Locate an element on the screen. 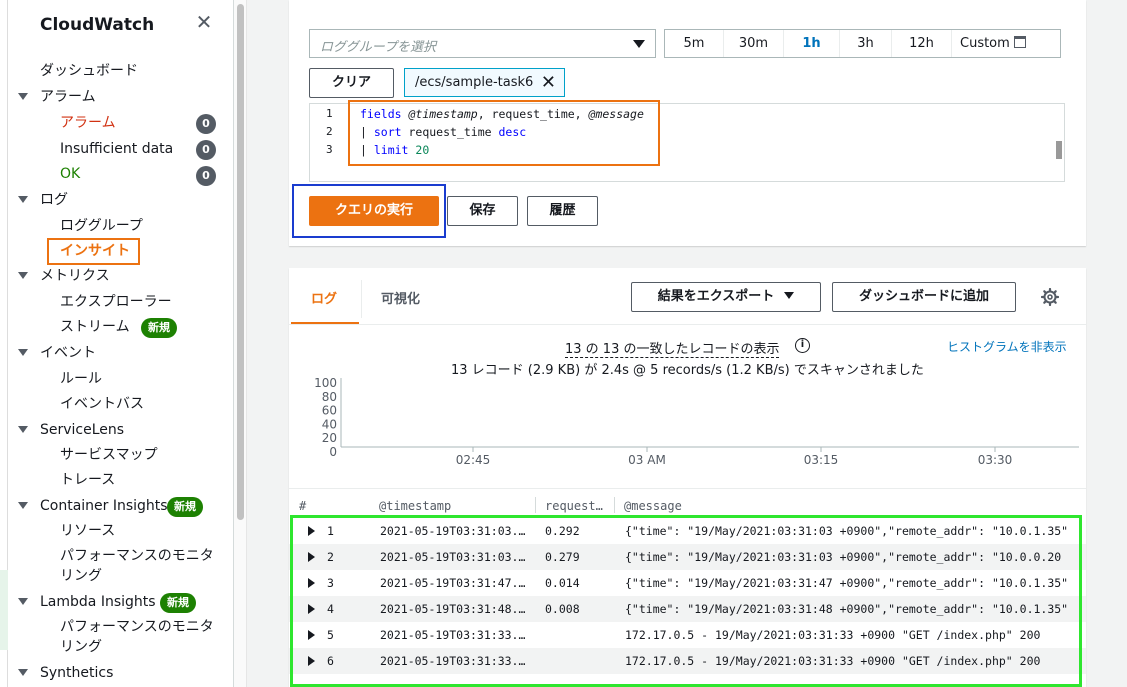 The width and height of the screenshot is (1127, 687). selected-log-group-tag: /ecs/sample-task6 ✕ is located at coordinates (484, 82).